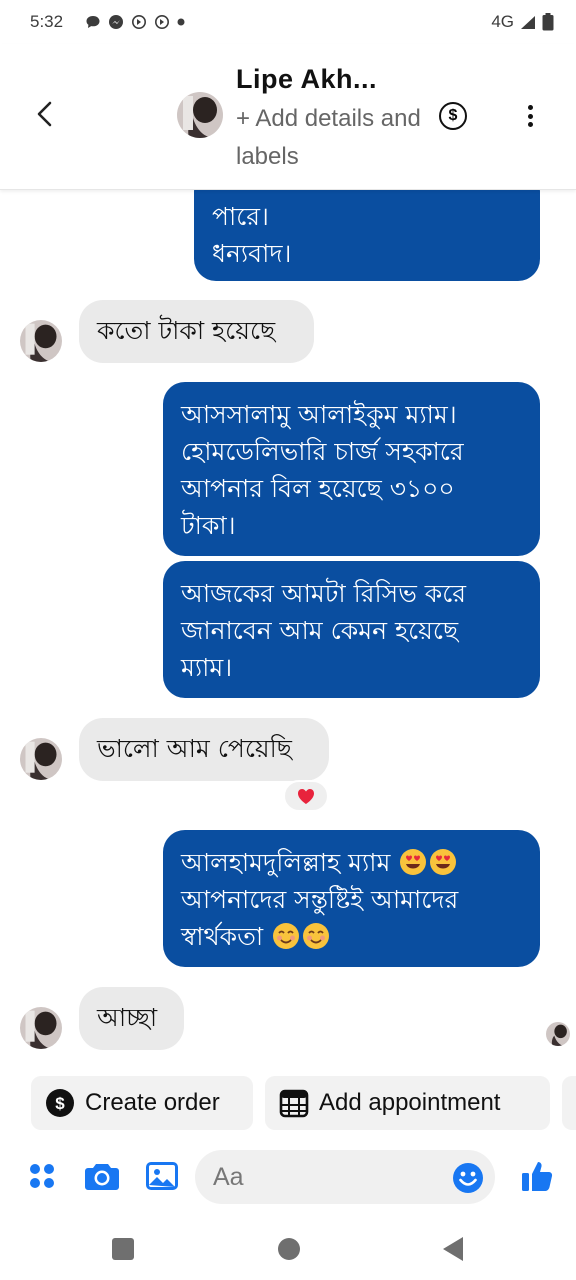 The image size is (576, 1280). I want to click on message-composer, so click(288, 1178).